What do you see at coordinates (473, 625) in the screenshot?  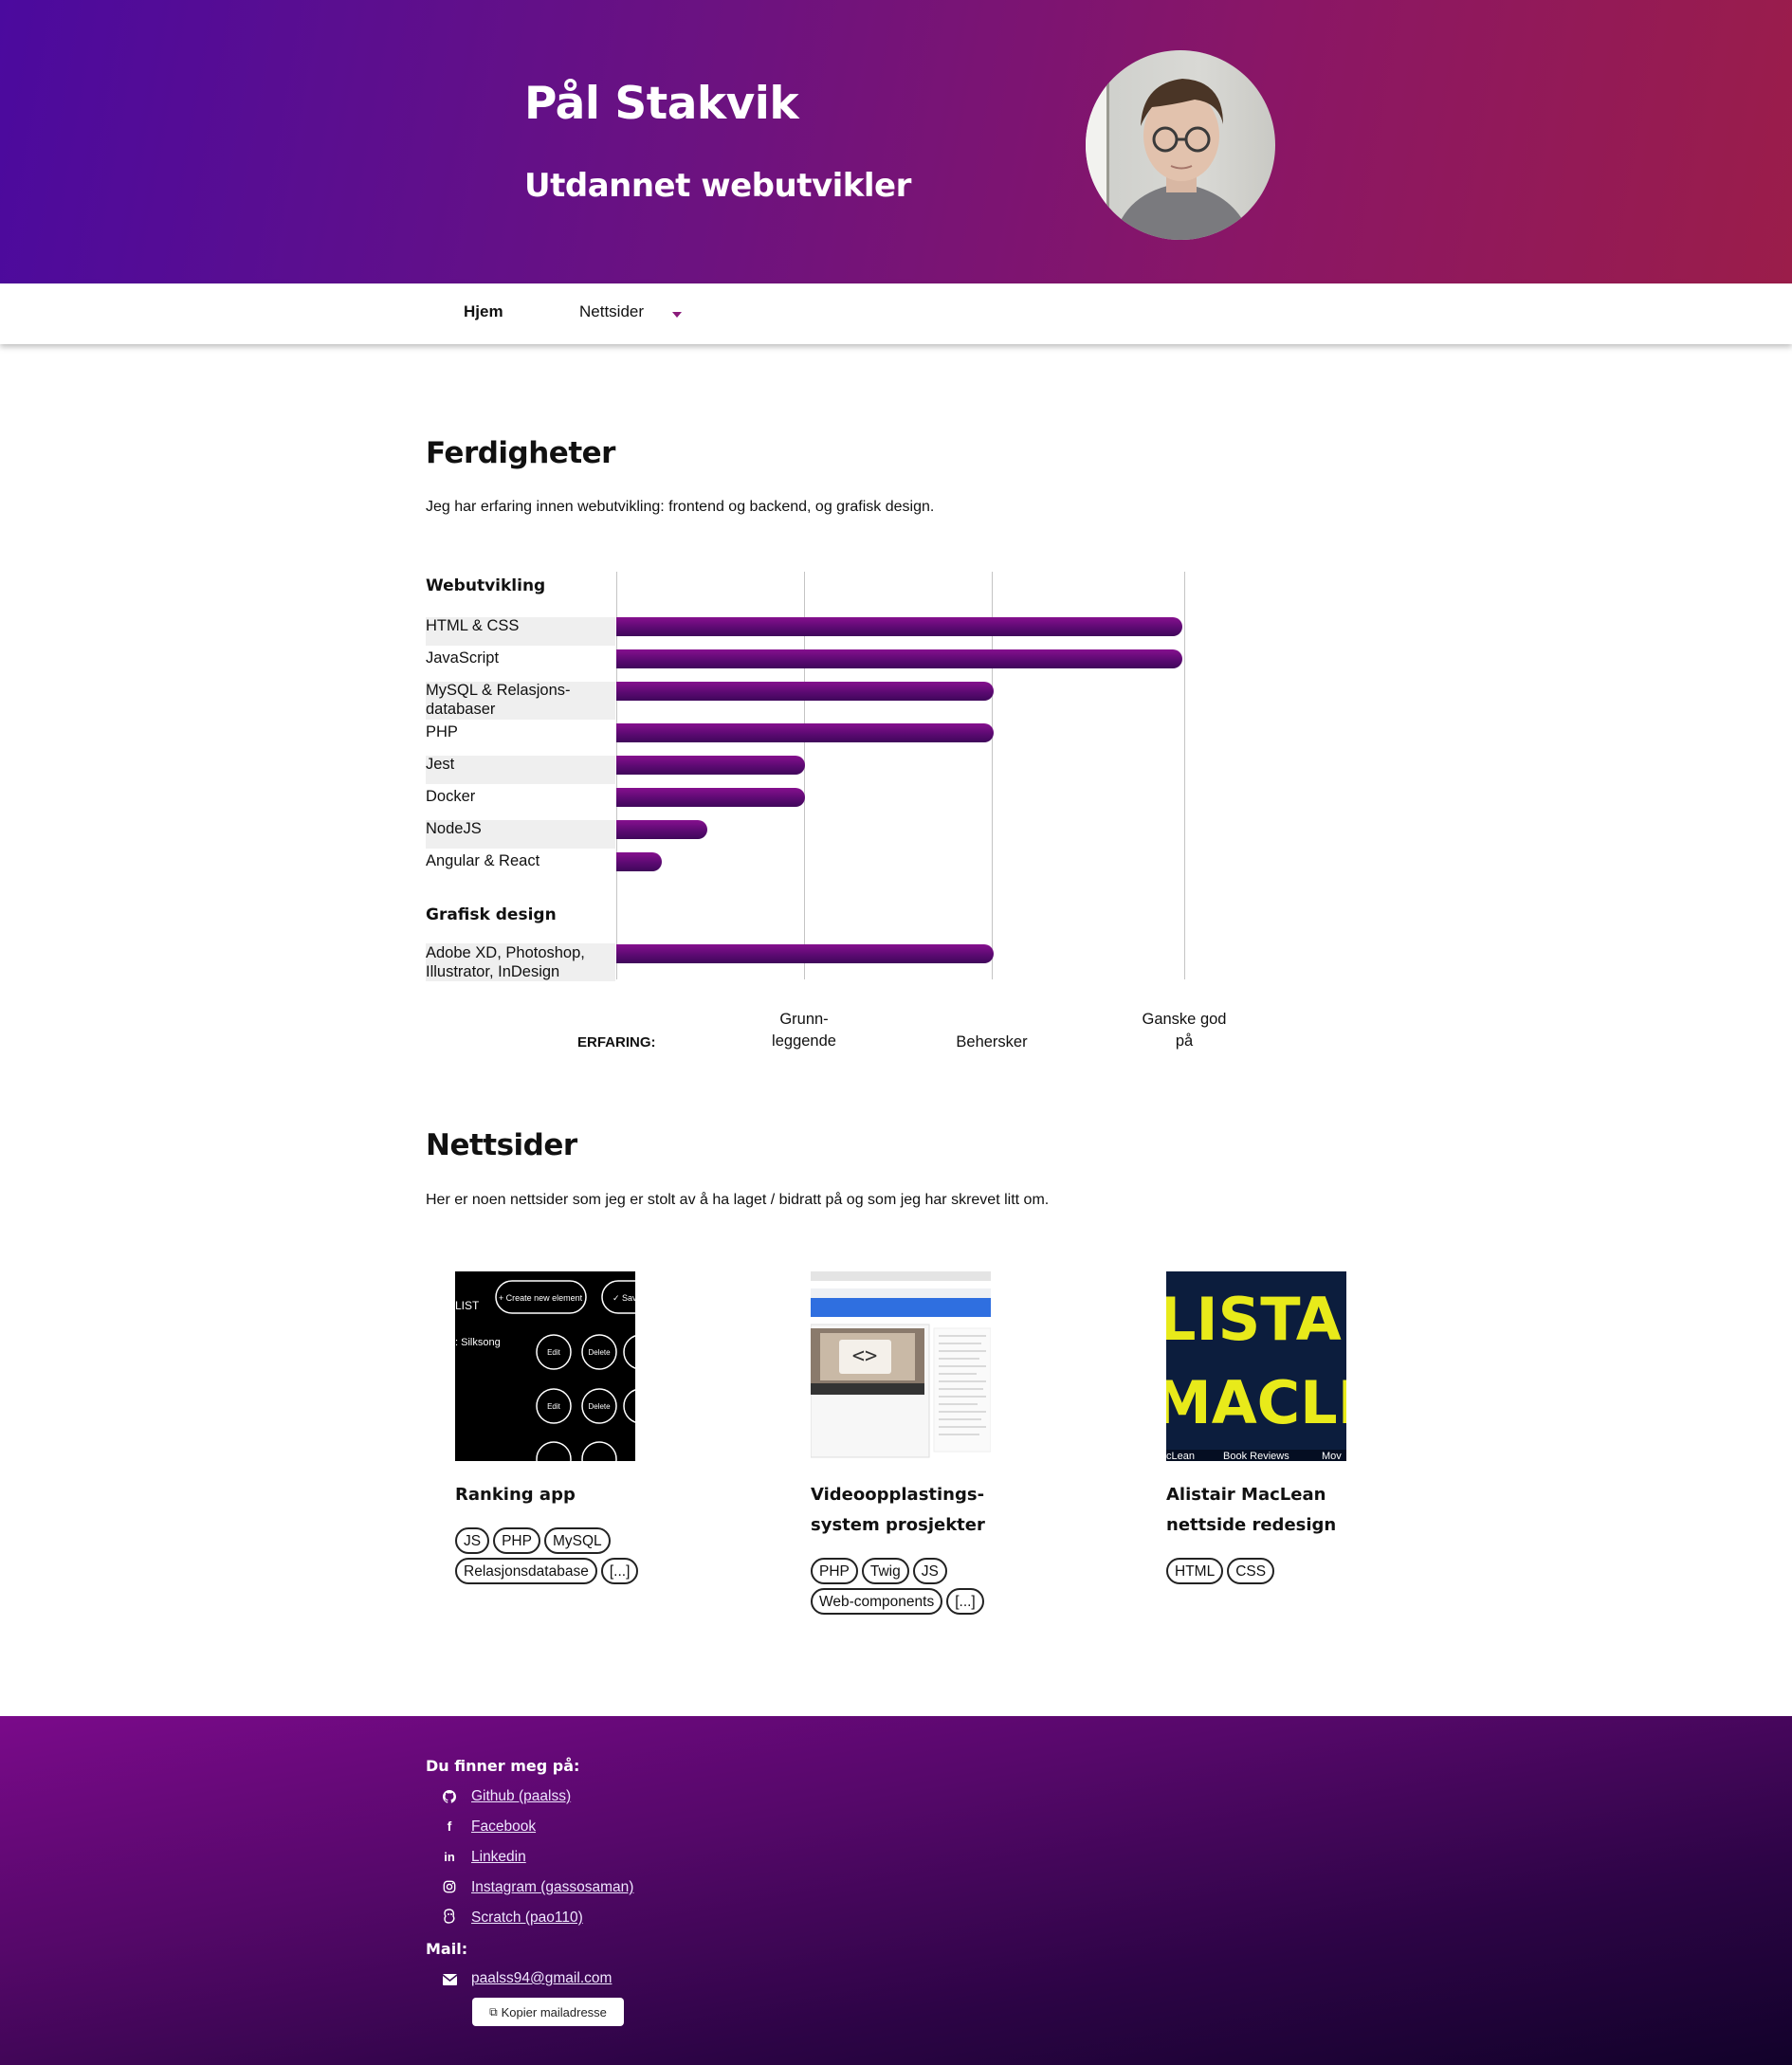 I see `skill-label: HTML & CSS` at bounding box center [473, 625].